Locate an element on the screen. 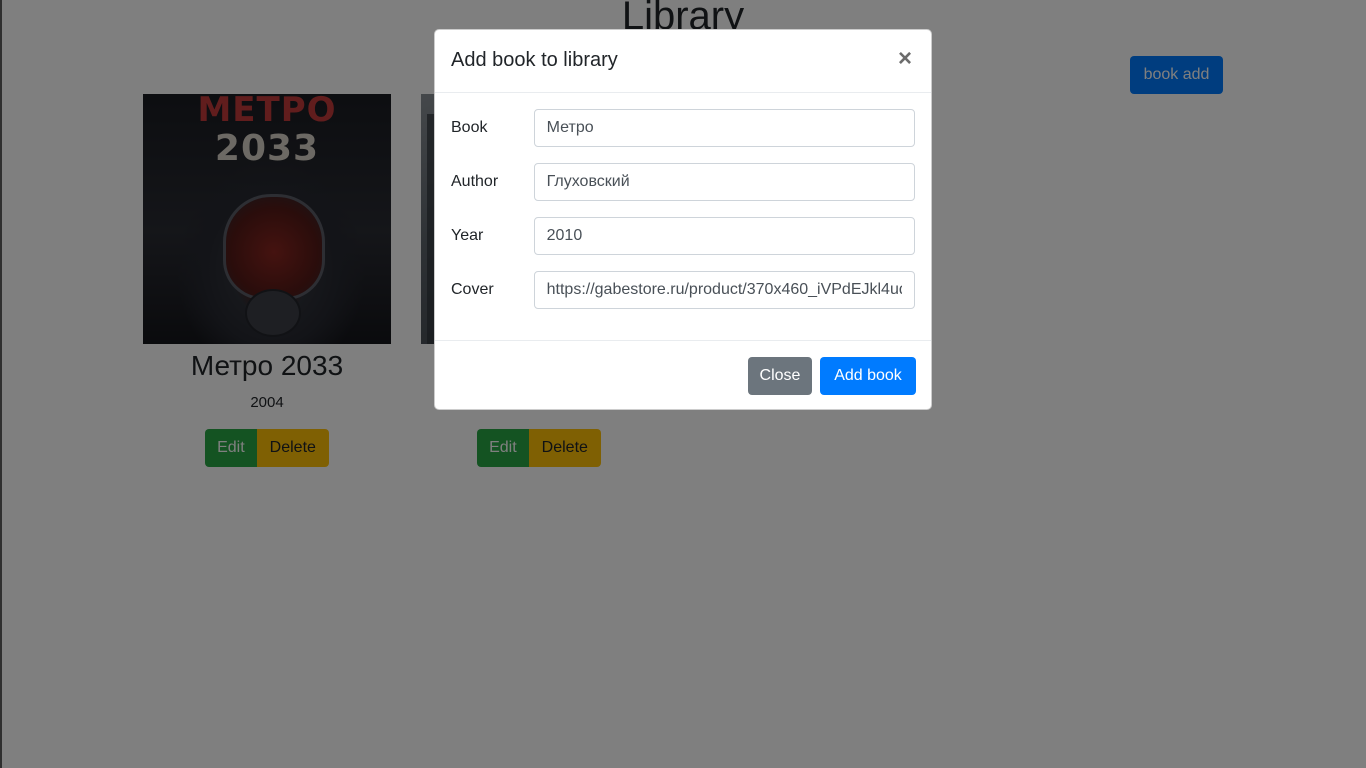  modal-title: Add book to library is located at coordinates (534, 60).